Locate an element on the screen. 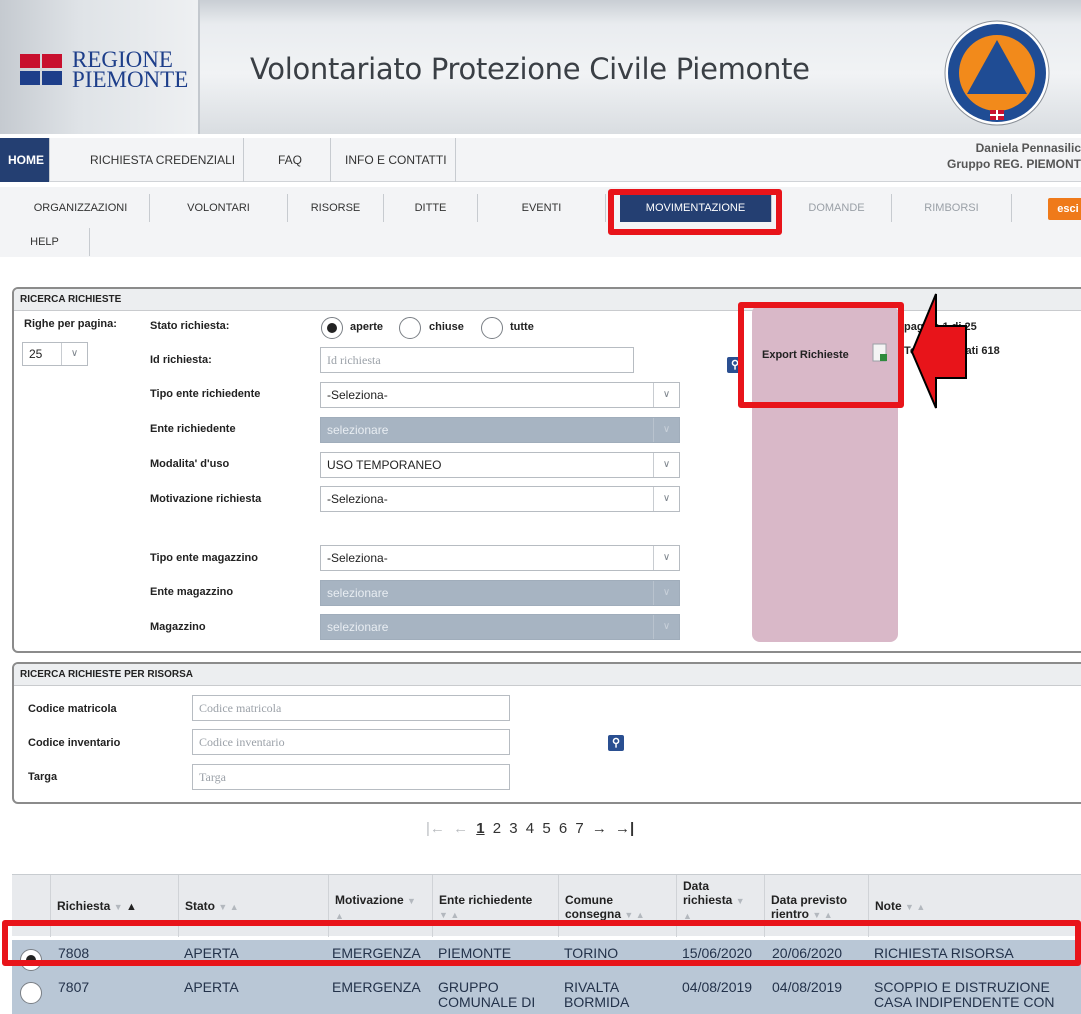 Image resolution: width=1081 pixels, height=1014 pixels. ente-richiedente-select: selezionare ∨ is located at coordinates (500, 430).